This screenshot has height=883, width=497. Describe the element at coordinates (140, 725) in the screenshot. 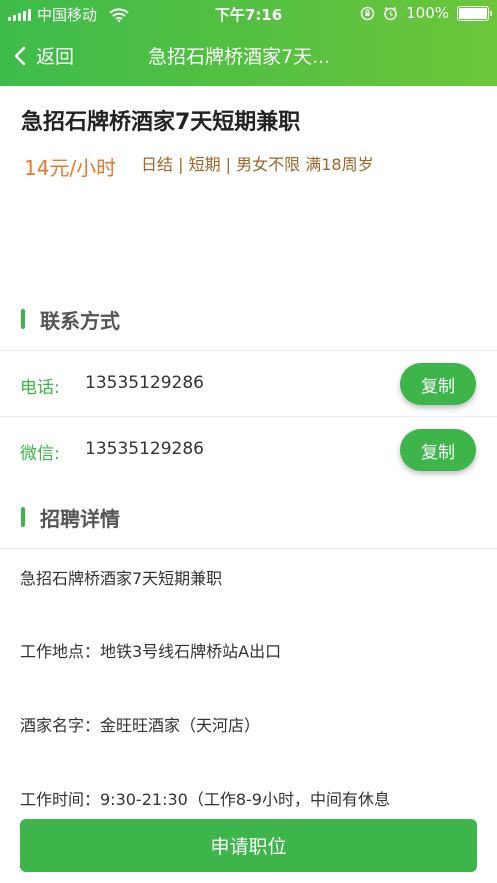

I see `detail-line: 酒家名字：金旺旺酒家（天河店）` at that location.